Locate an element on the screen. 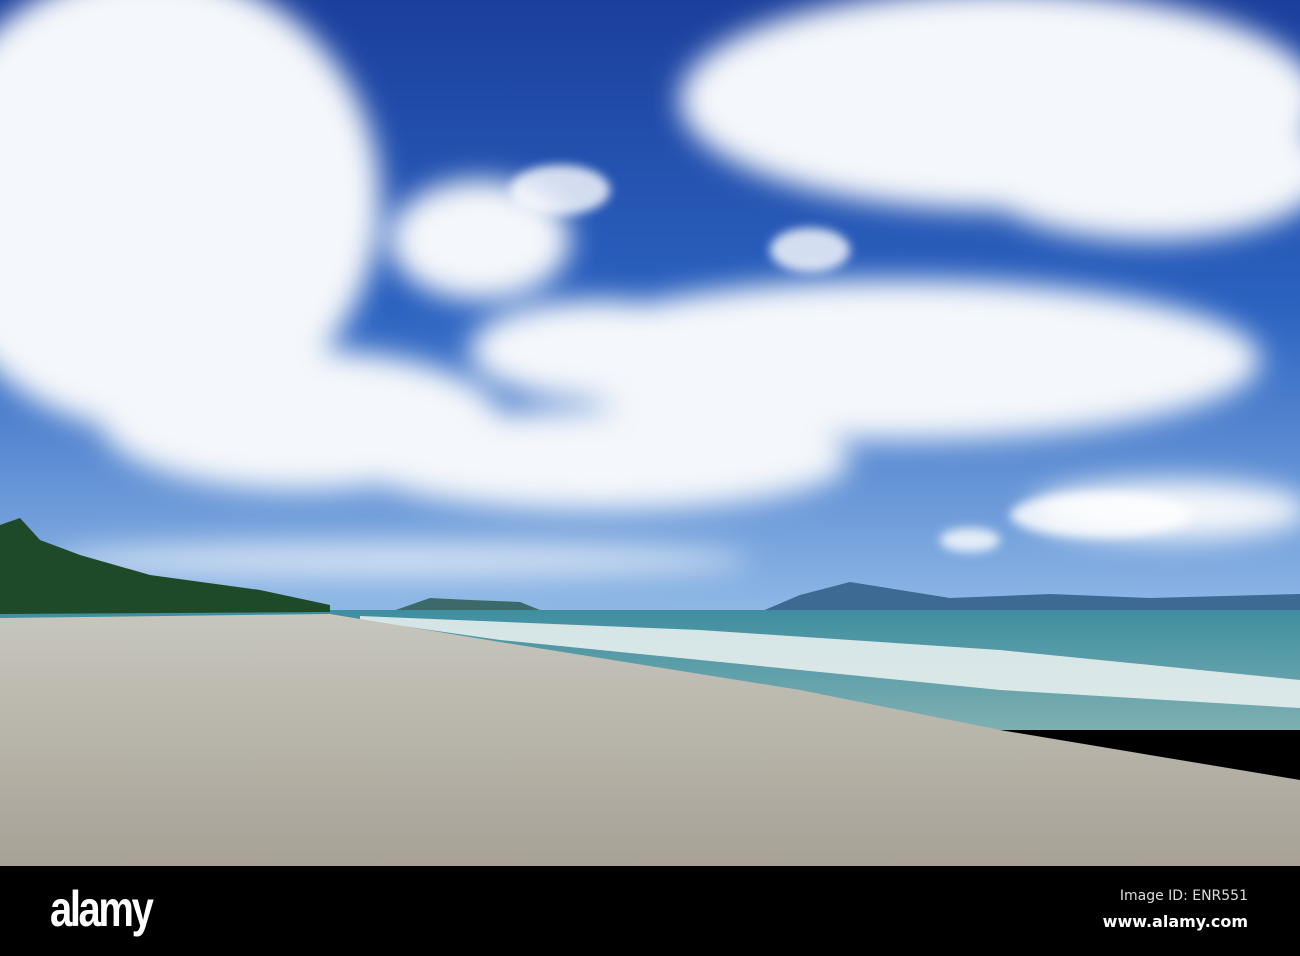 This screenshot has width=1300, height=956. image-id: Image ID: ENR551 is located at coordinates (1183, 896).